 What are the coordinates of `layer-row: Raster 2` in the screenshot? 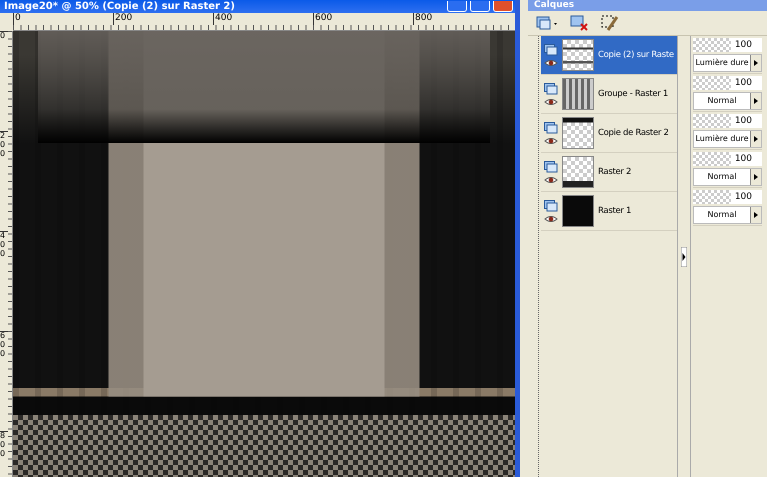 It's located at (609, 172).